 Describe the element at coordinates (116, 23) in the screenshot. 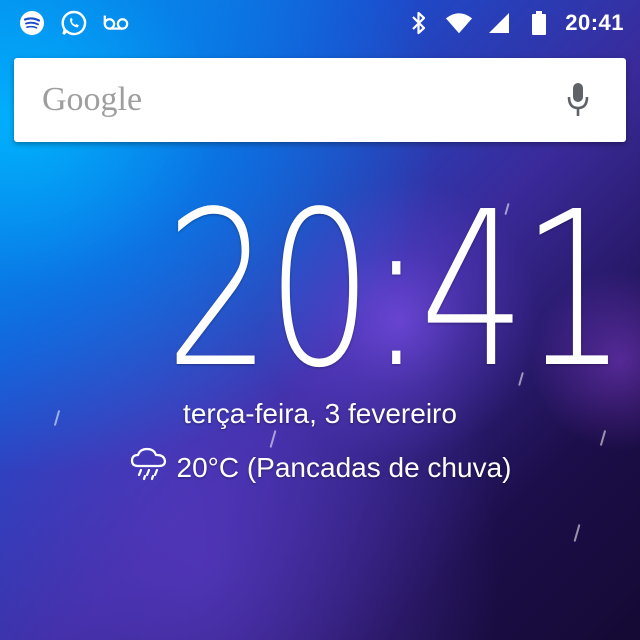

I see `voicemail-icon` at that location.